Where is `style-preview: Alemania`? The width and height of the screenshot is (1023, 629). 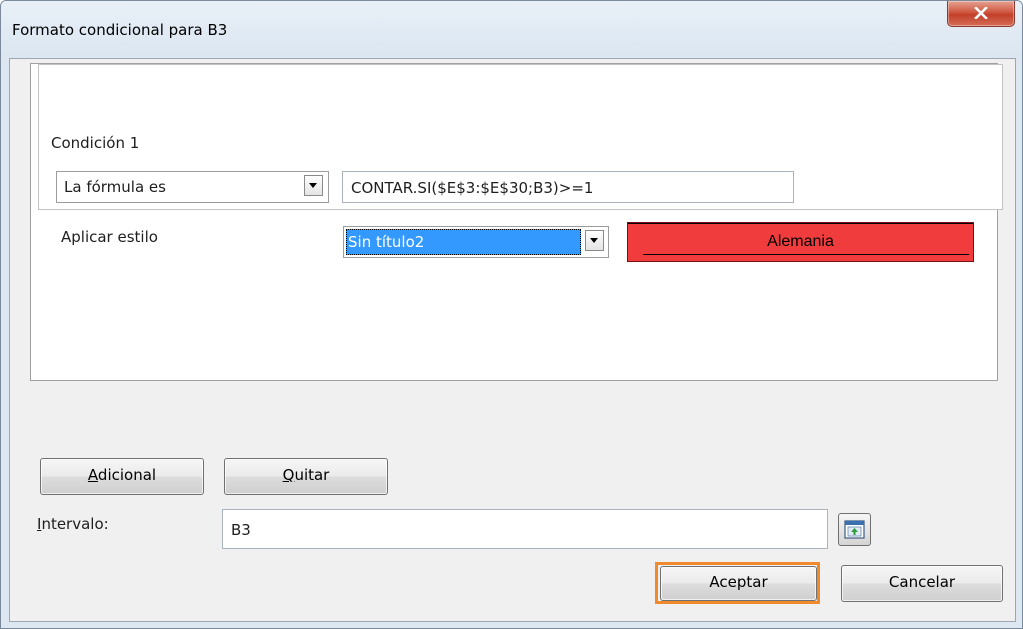
style-preview: Alemania is located at coordinates (800, 242).